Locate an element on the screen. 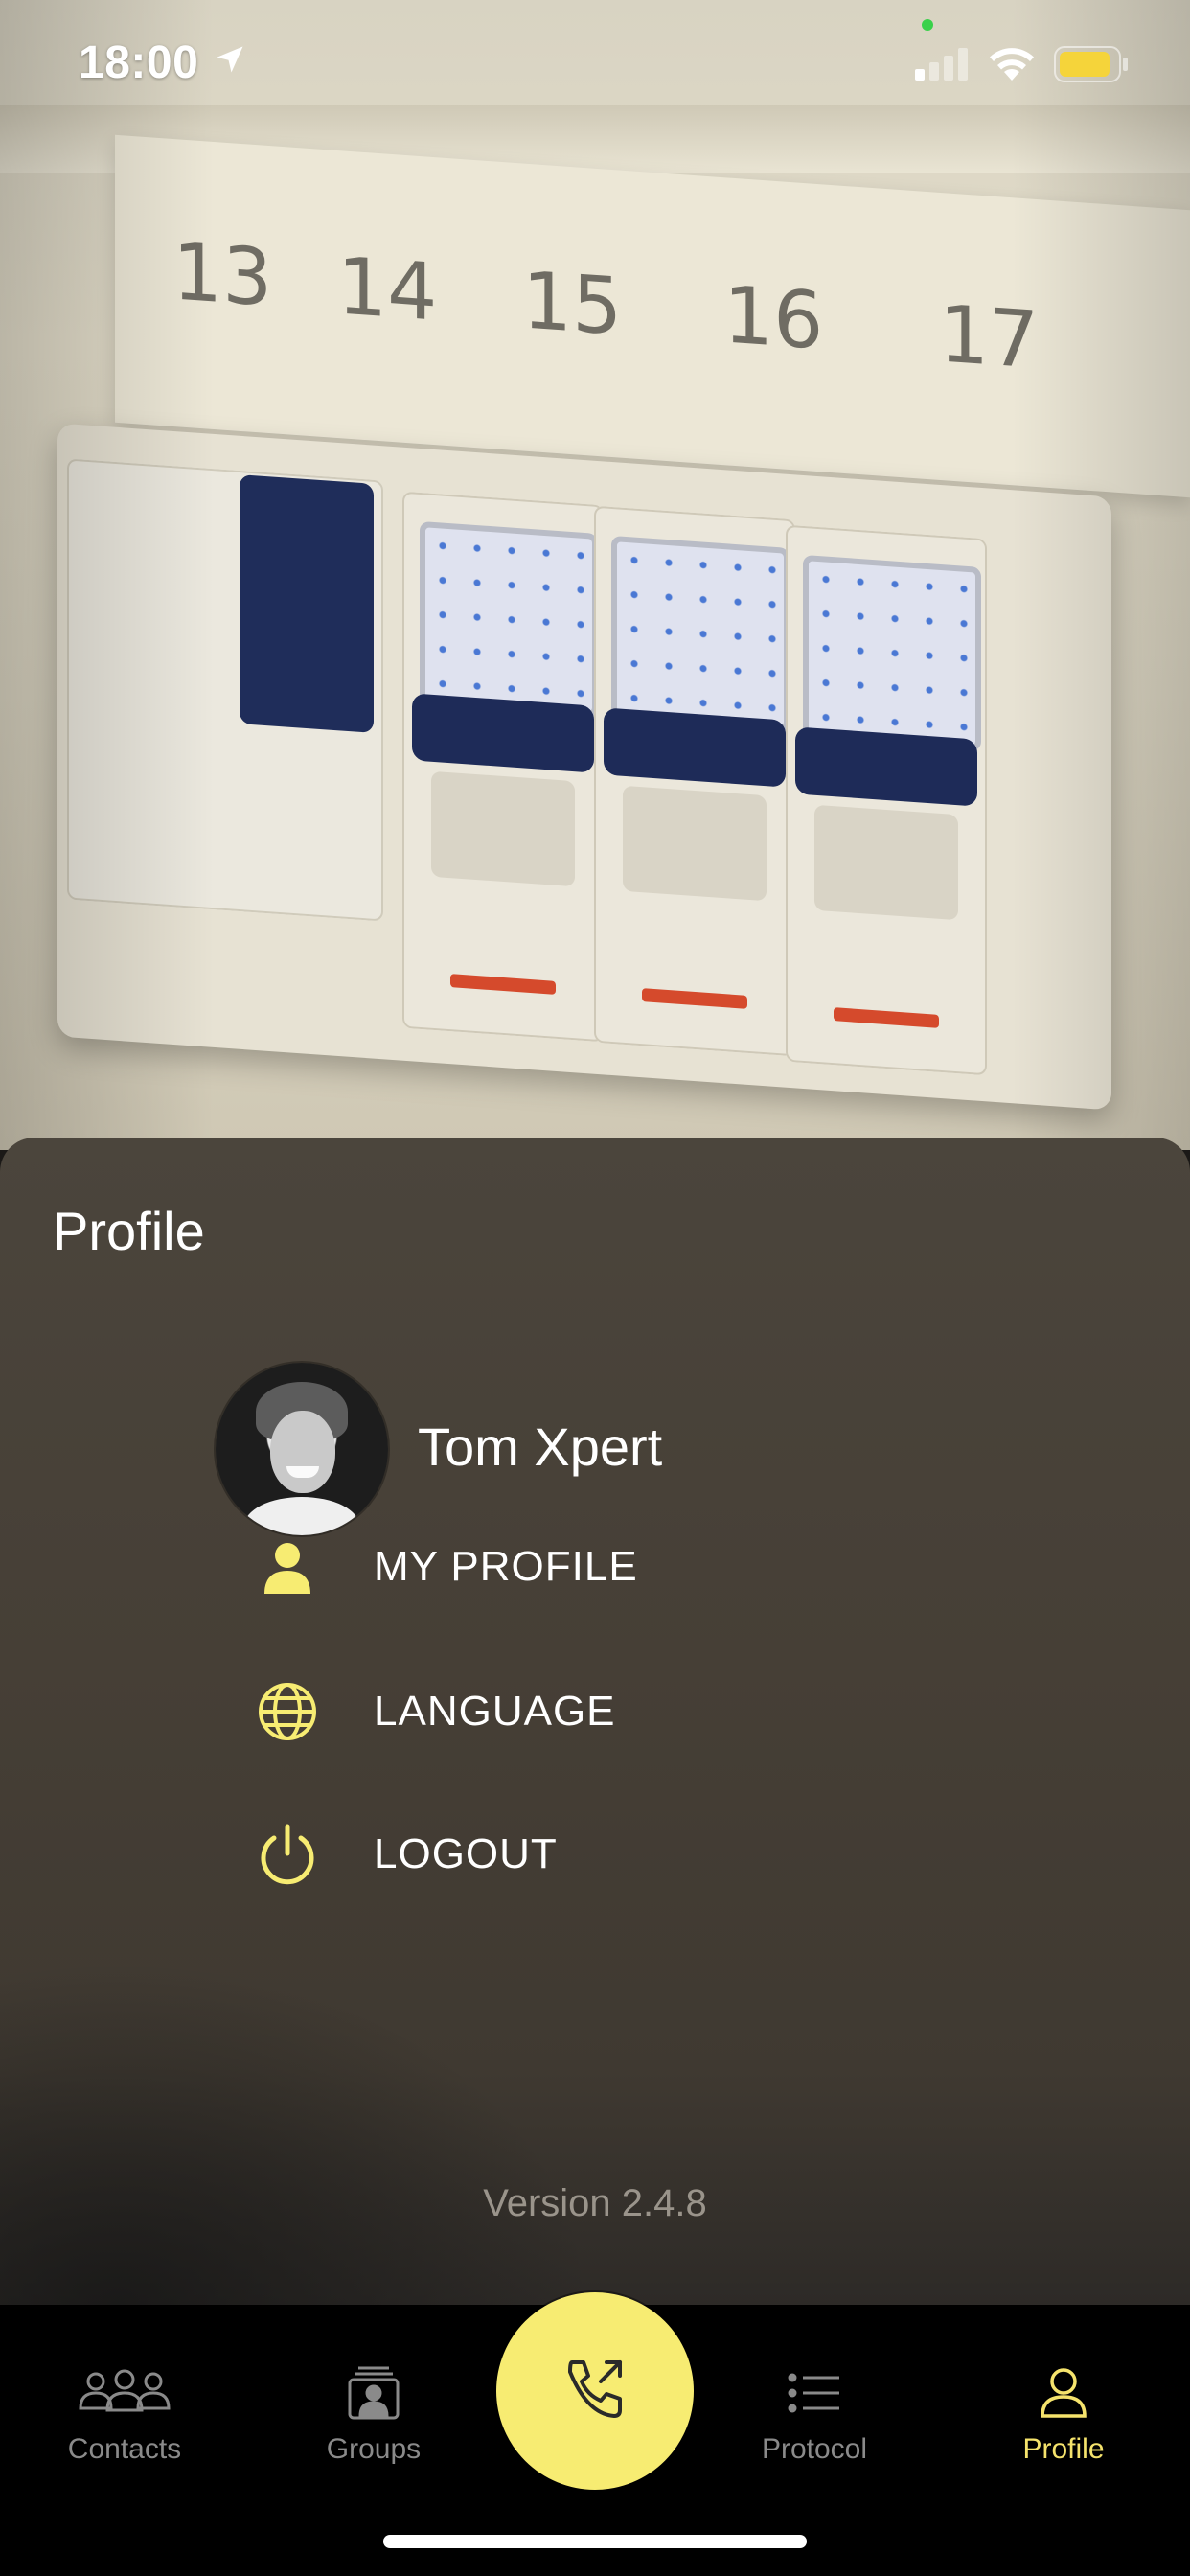  page-title: Profile is located at coordinates (129, 1231).